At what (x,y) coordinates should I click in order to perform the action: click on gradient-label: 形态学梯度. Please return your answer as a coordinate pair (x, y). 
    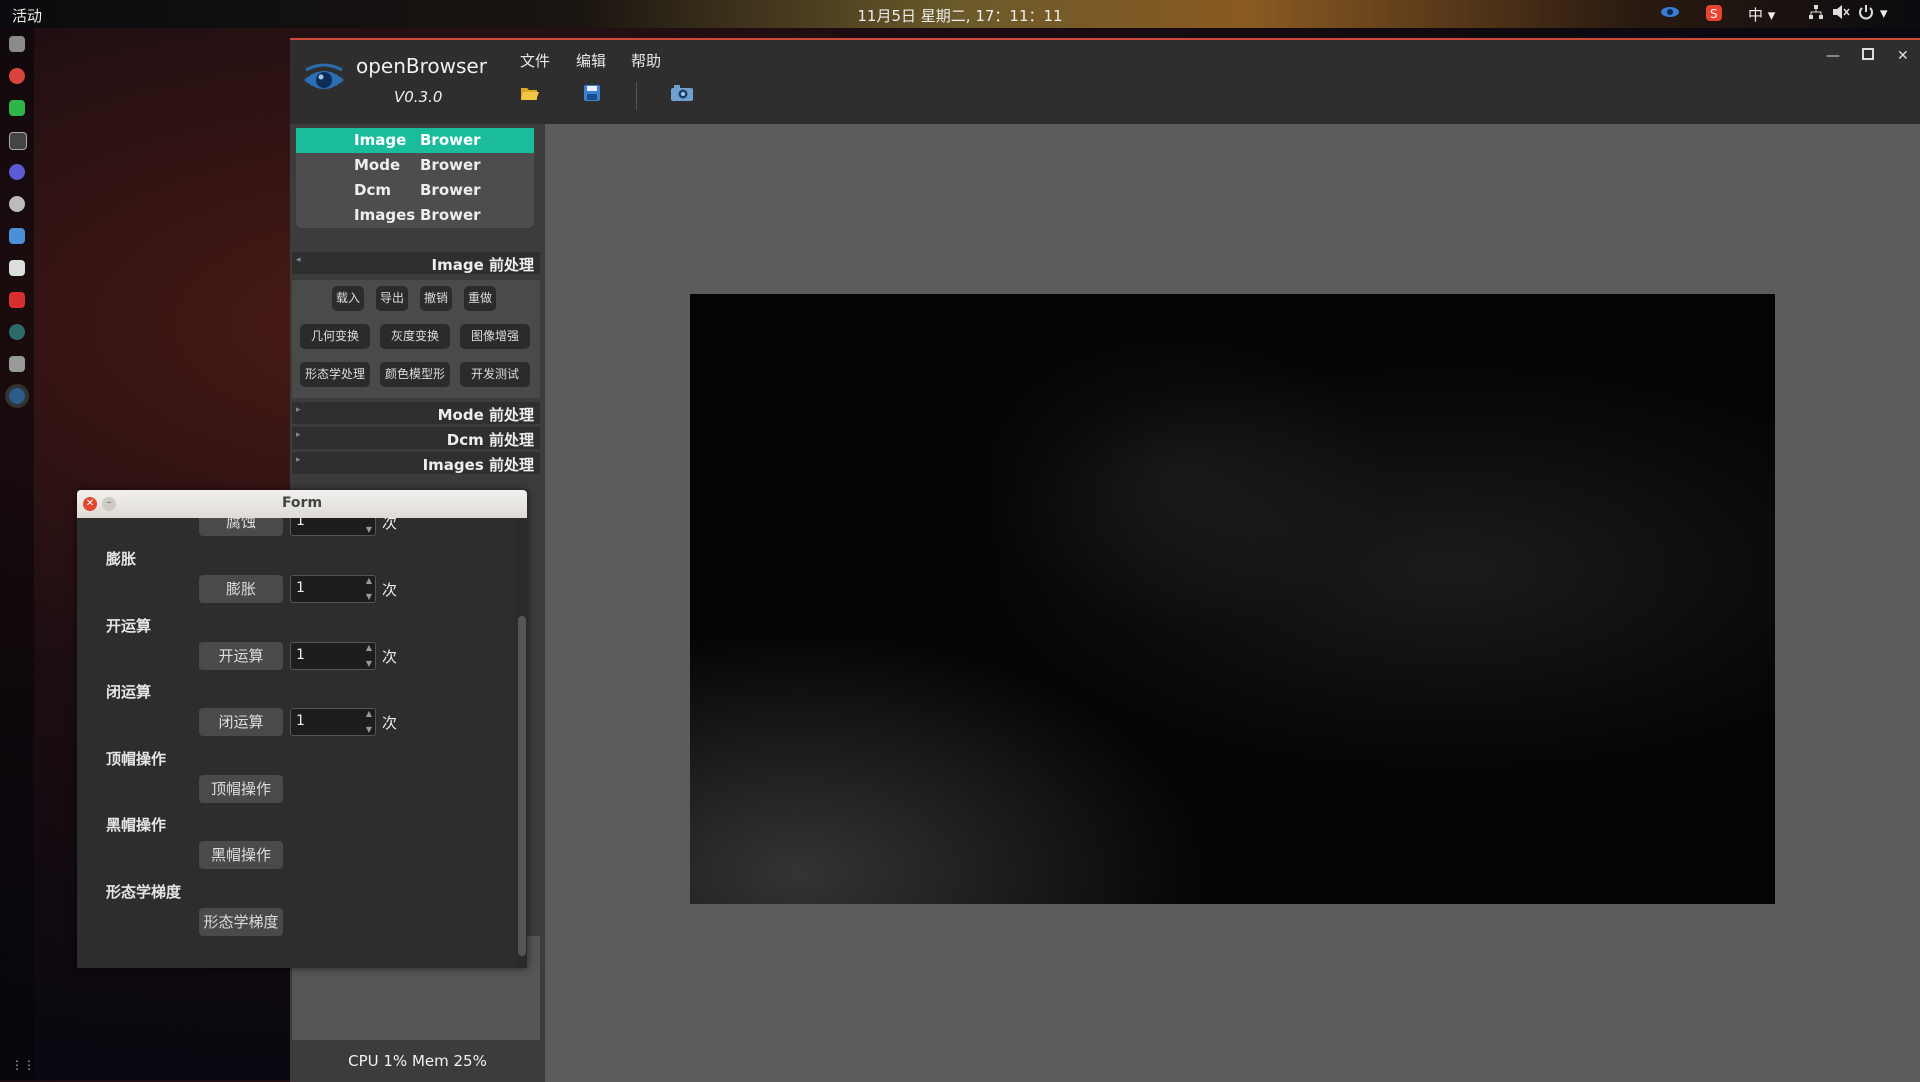
    Looking at the image, I should click on (144, 892).